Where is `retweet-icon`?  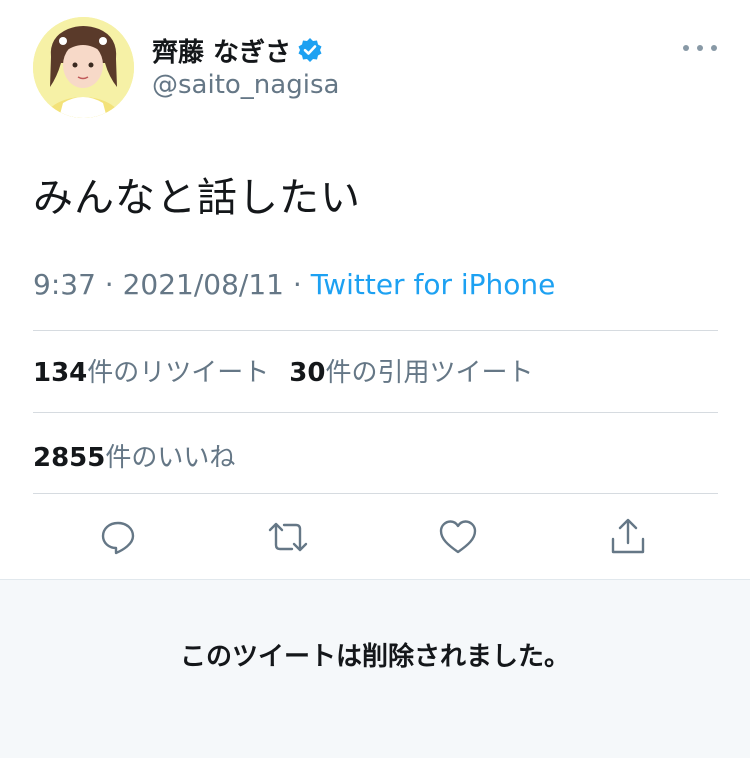 retweet-icon is located at coordinates (288, 537).